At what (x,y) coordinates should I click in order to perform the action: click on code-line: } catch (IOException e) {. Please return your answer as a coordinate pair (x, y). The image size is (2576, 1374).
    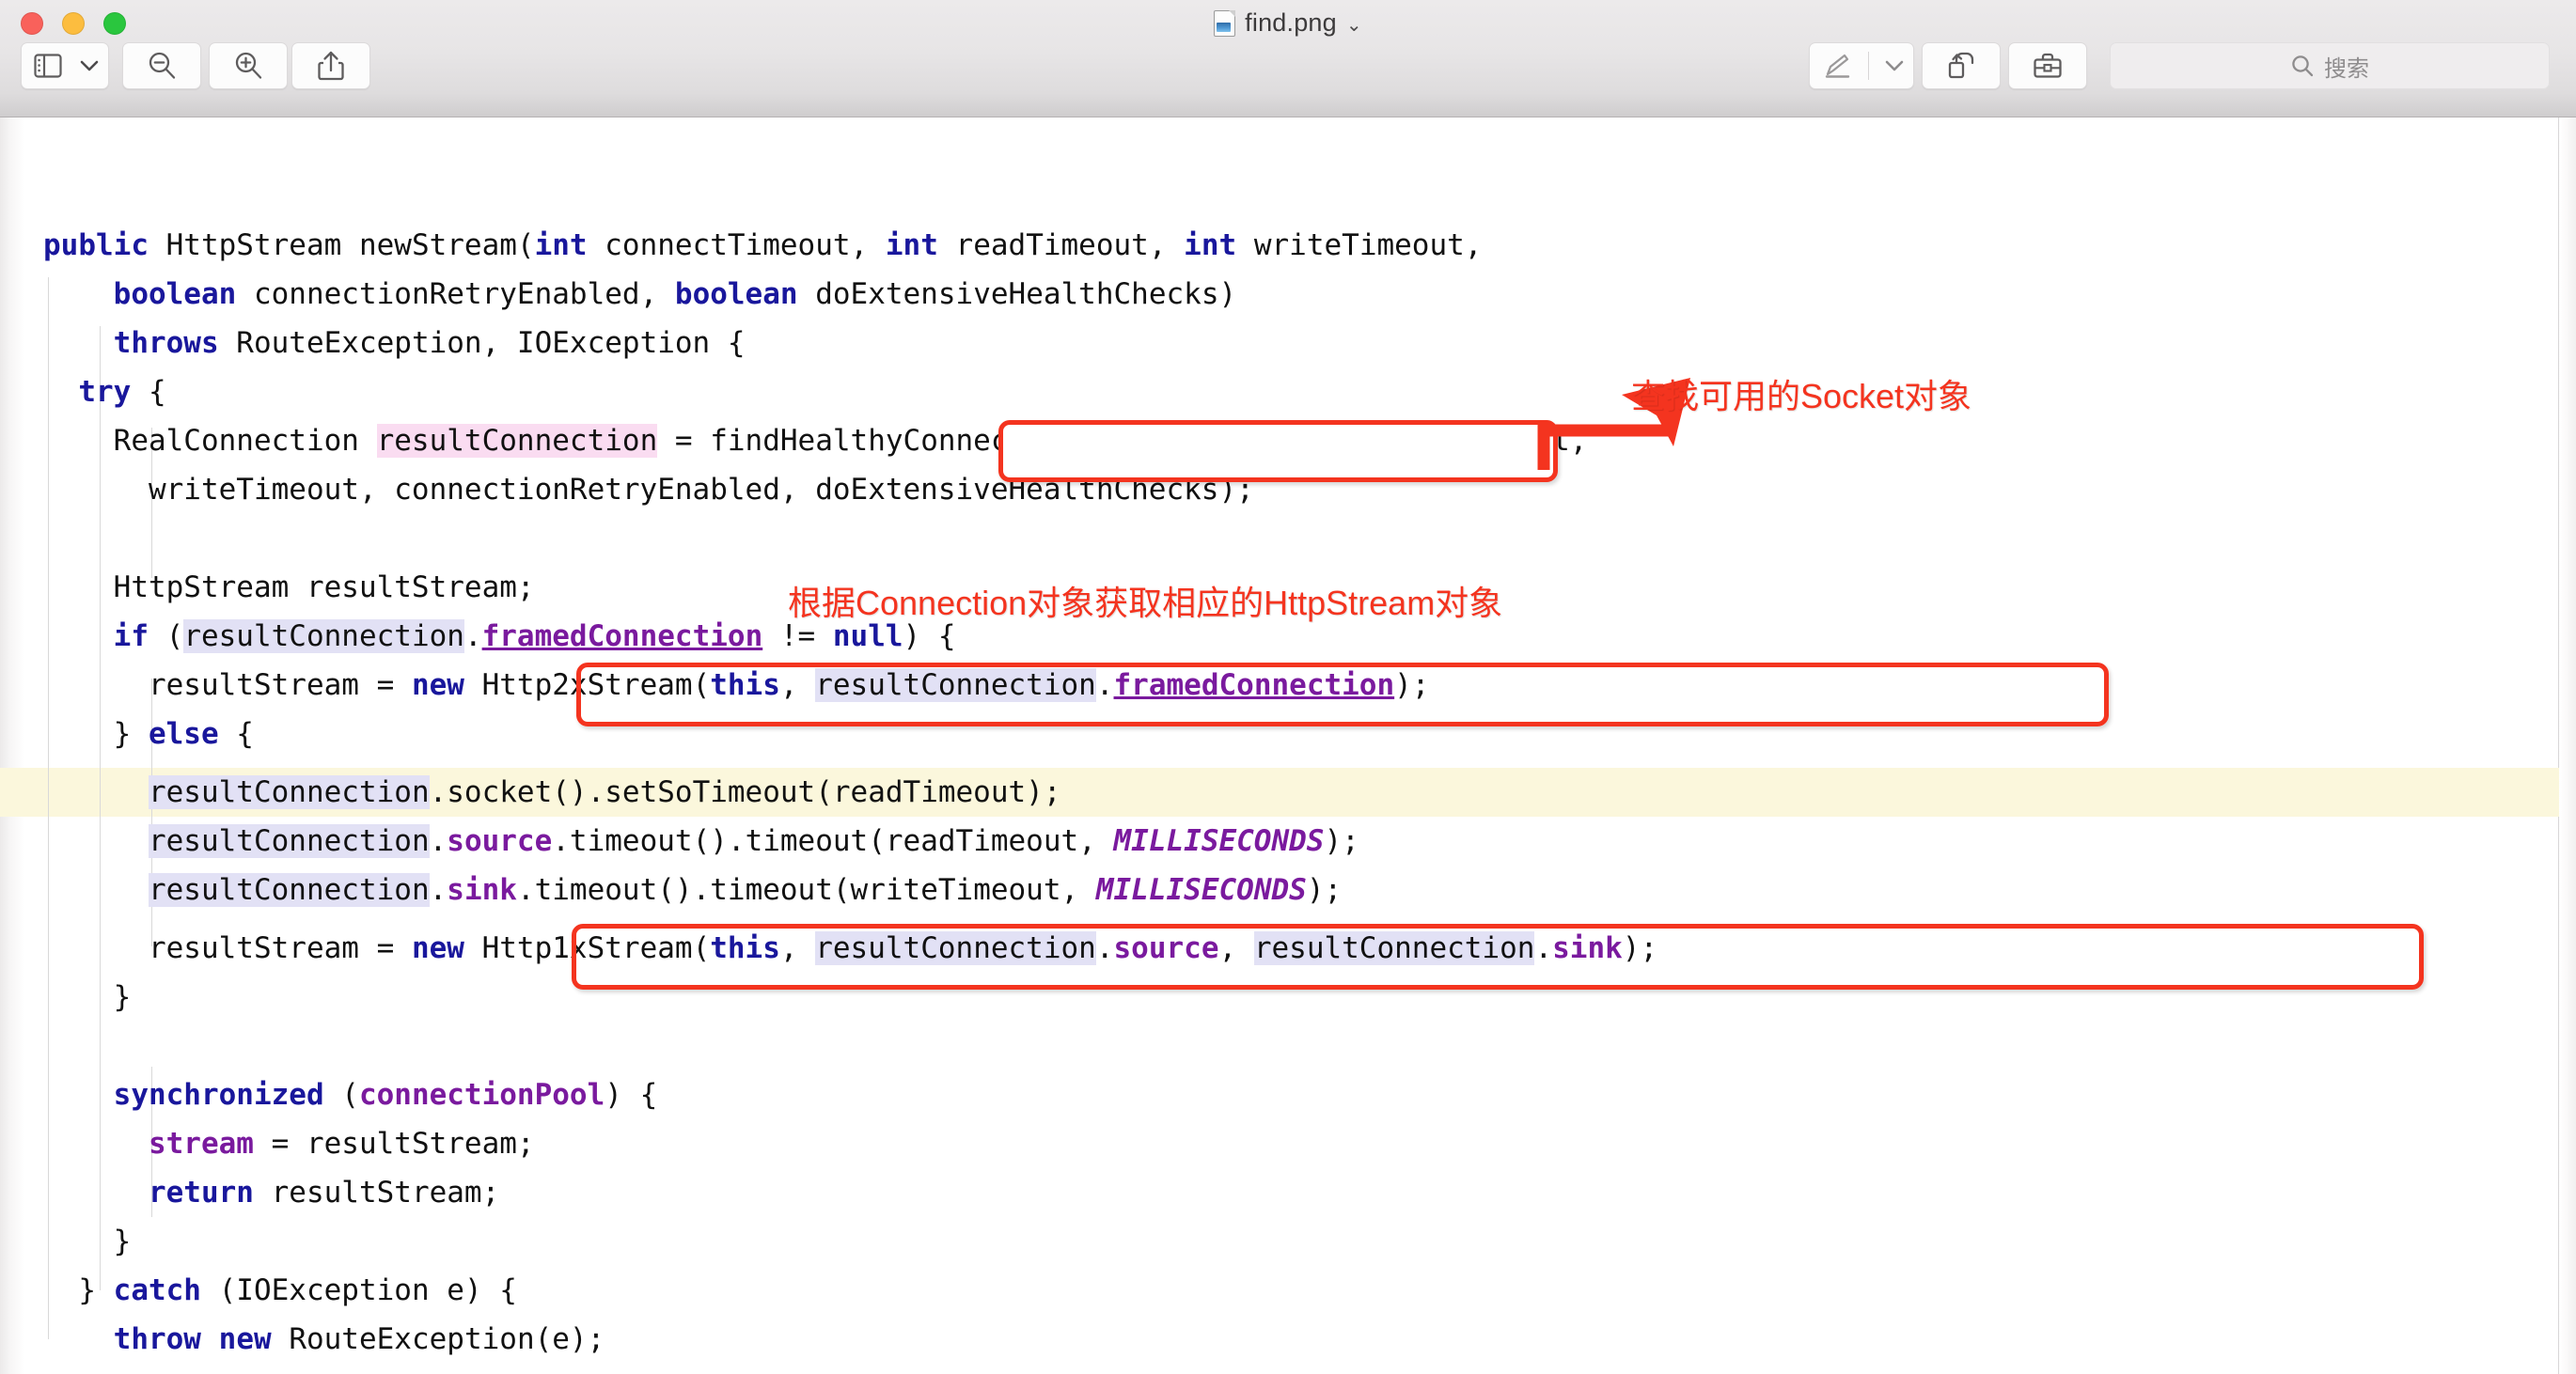
    Looking at the image, I should click on (280, 1290).